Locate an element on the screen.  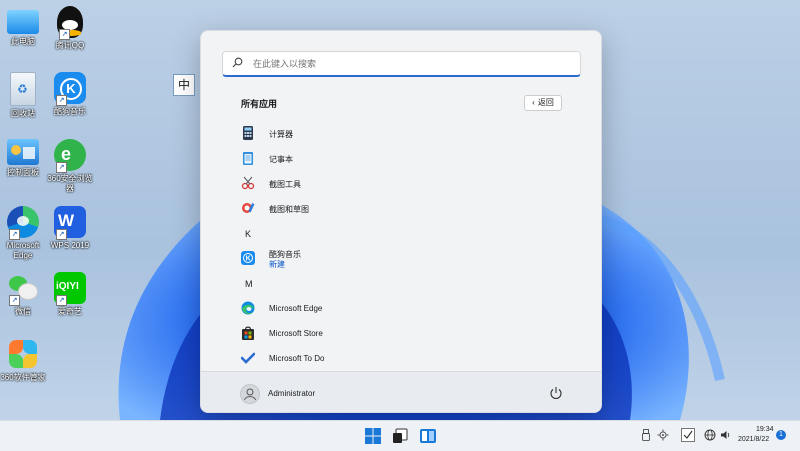
computer-icon is located at coordinates (23, 22).